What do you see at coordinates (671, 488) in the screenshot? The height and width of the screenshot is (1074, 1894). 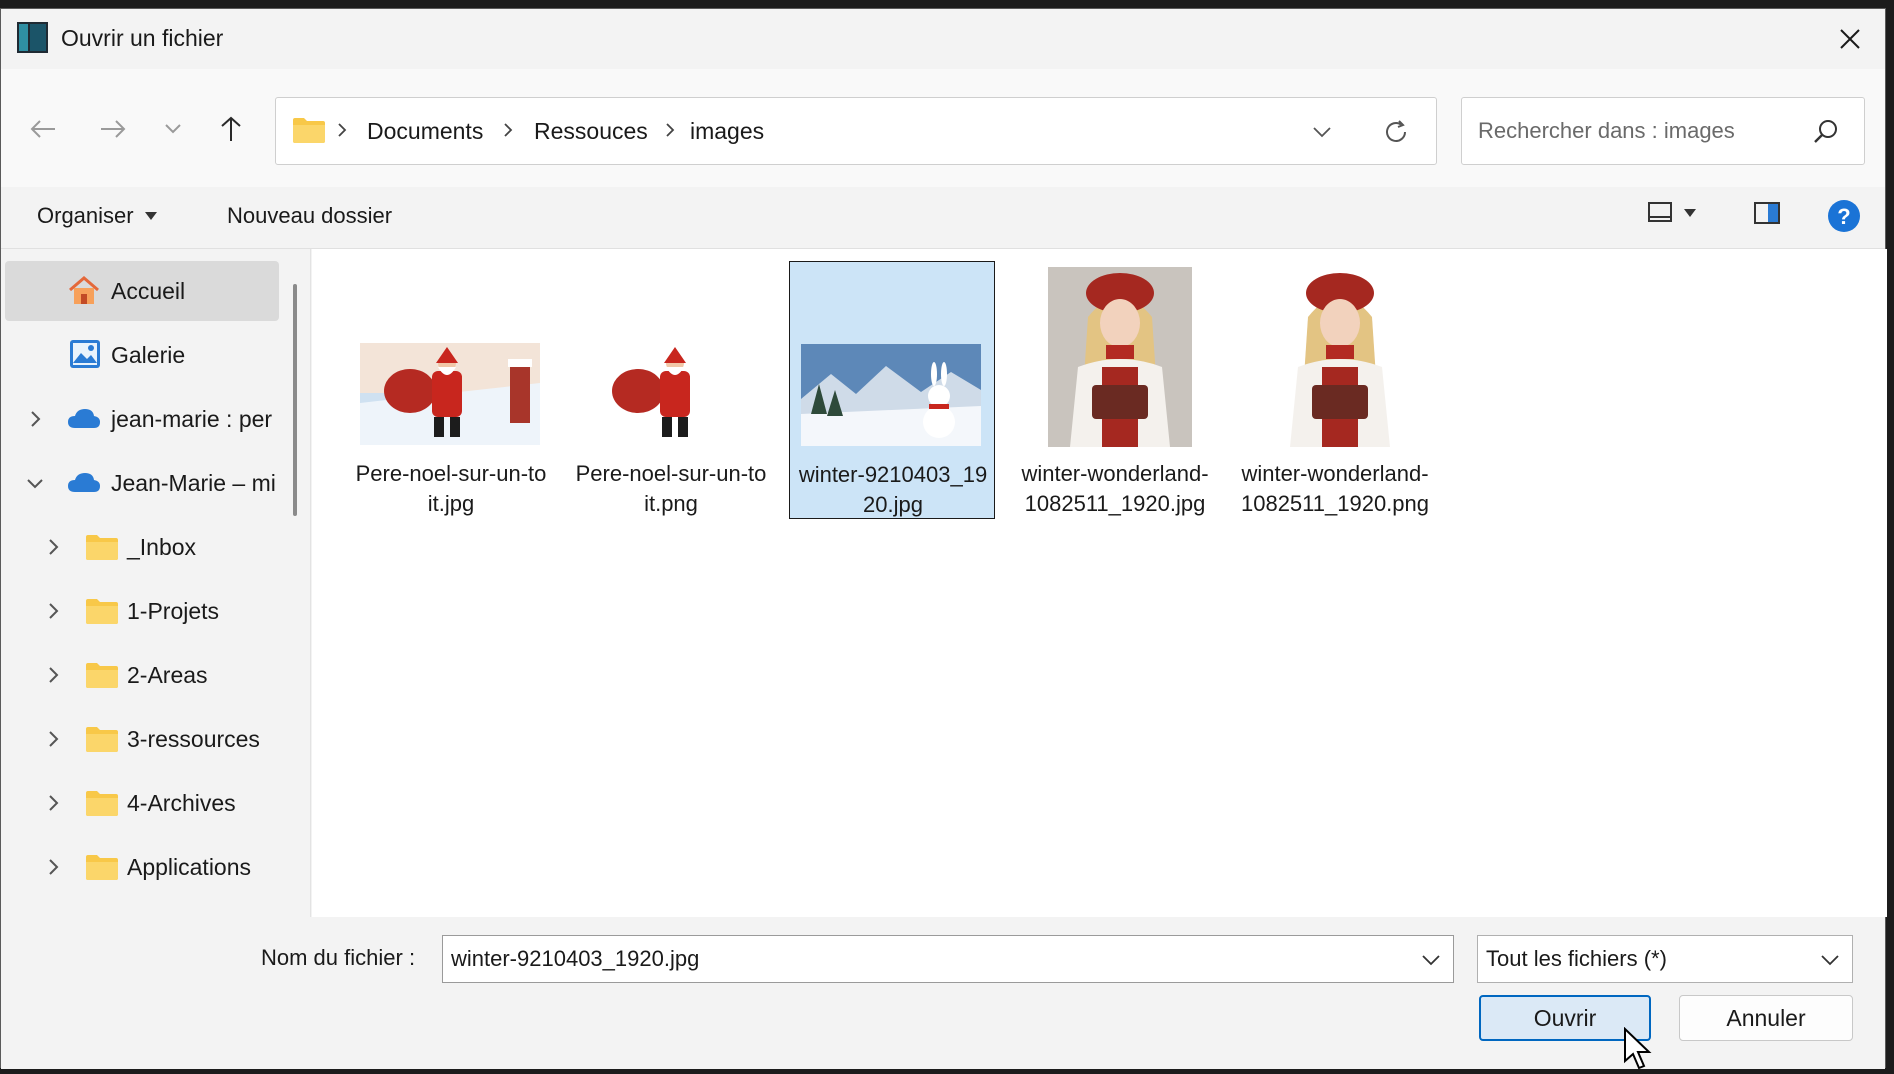 I see `file-name: Pere-noel-sur-un-toit.png` at bounding box center [671, 488].